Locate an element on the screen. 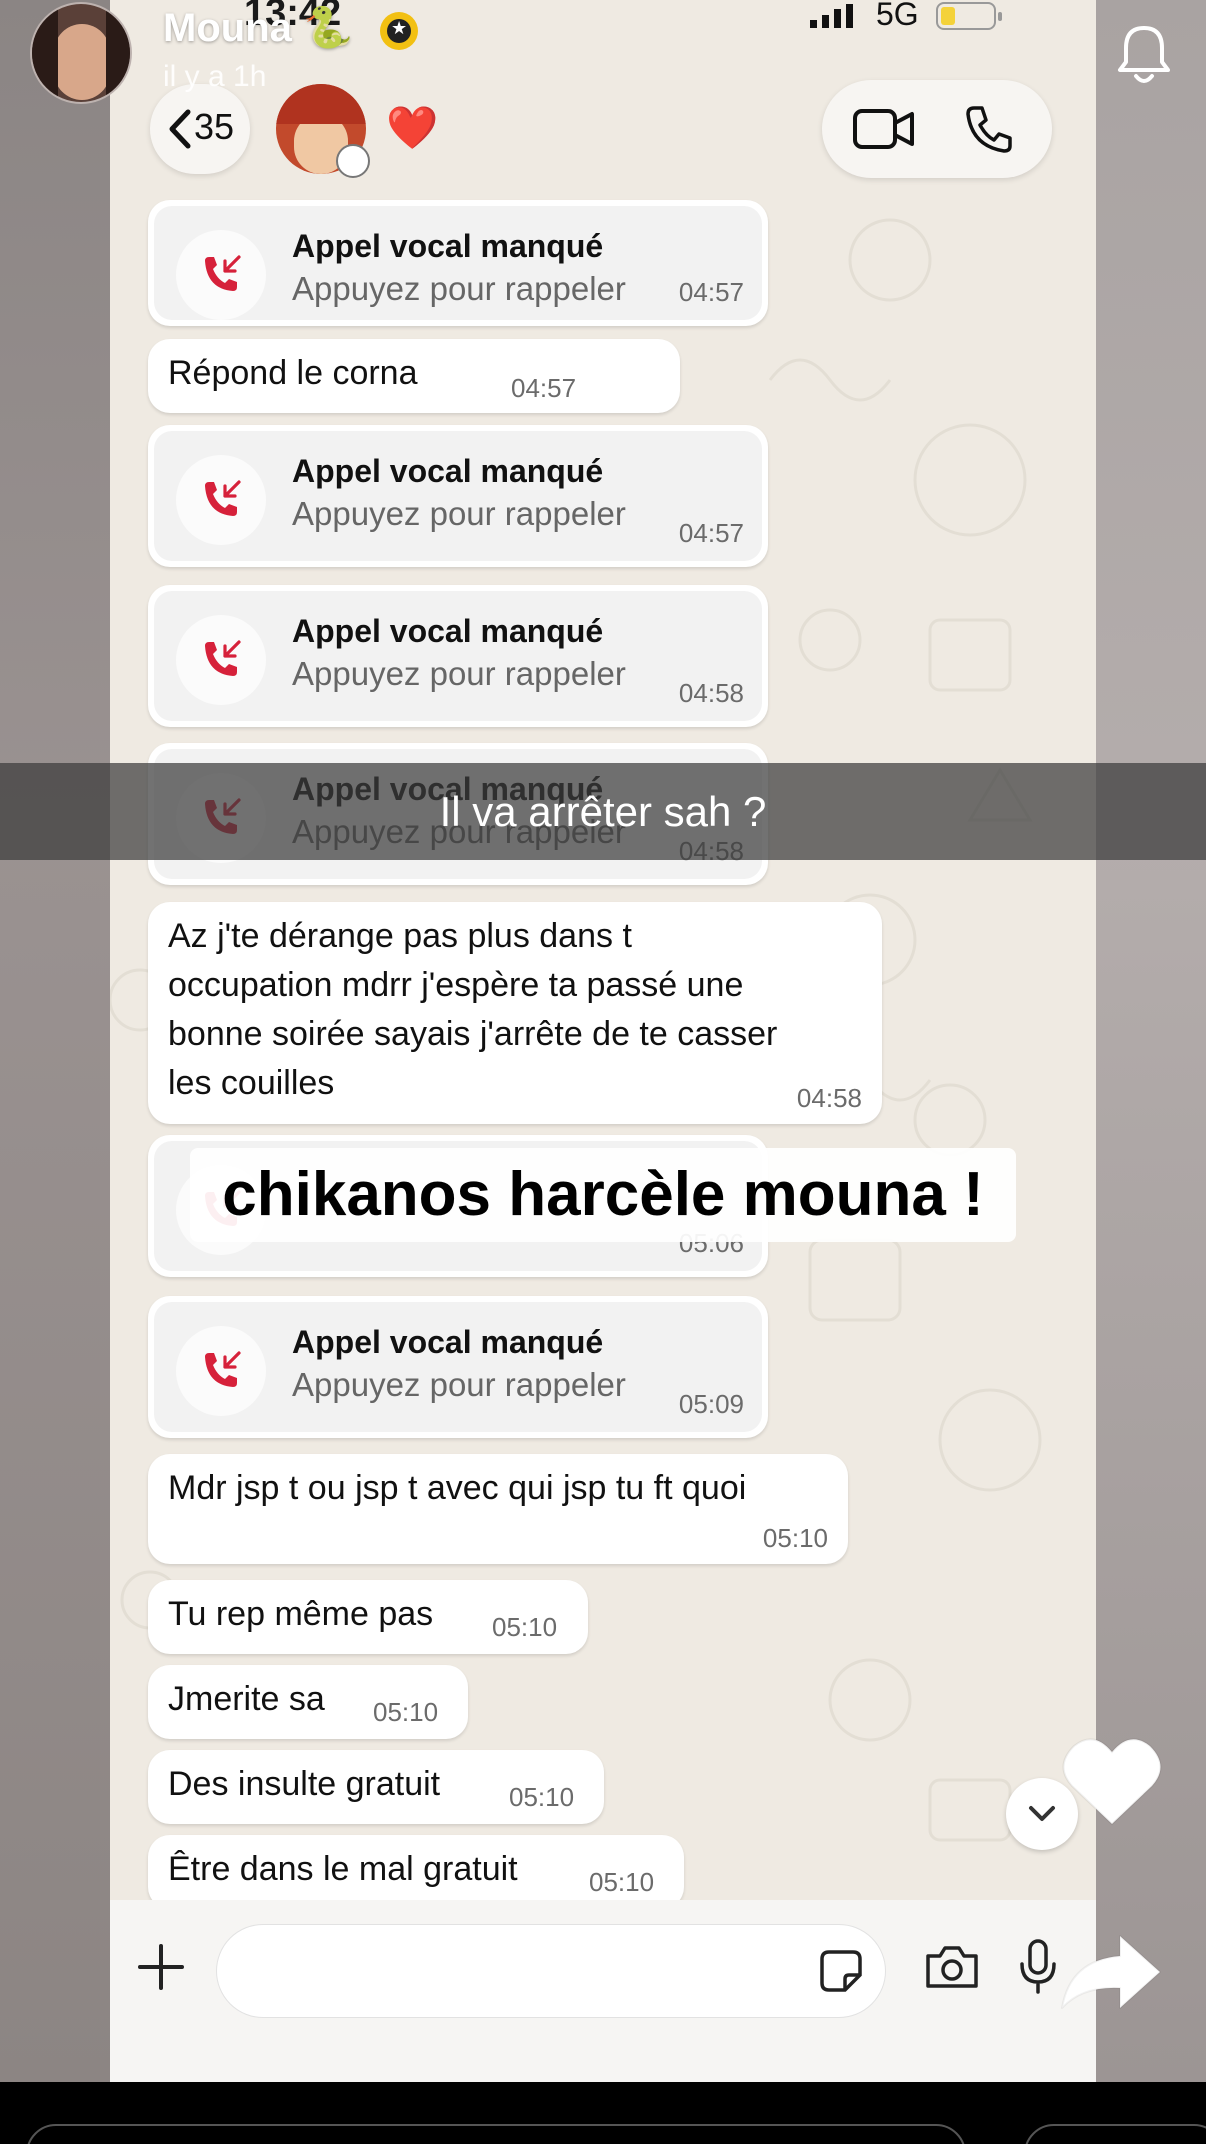 The width and height of the screenshot is (1206, 2144). share-arrow-icon is located at coordinates (1111, 1972).